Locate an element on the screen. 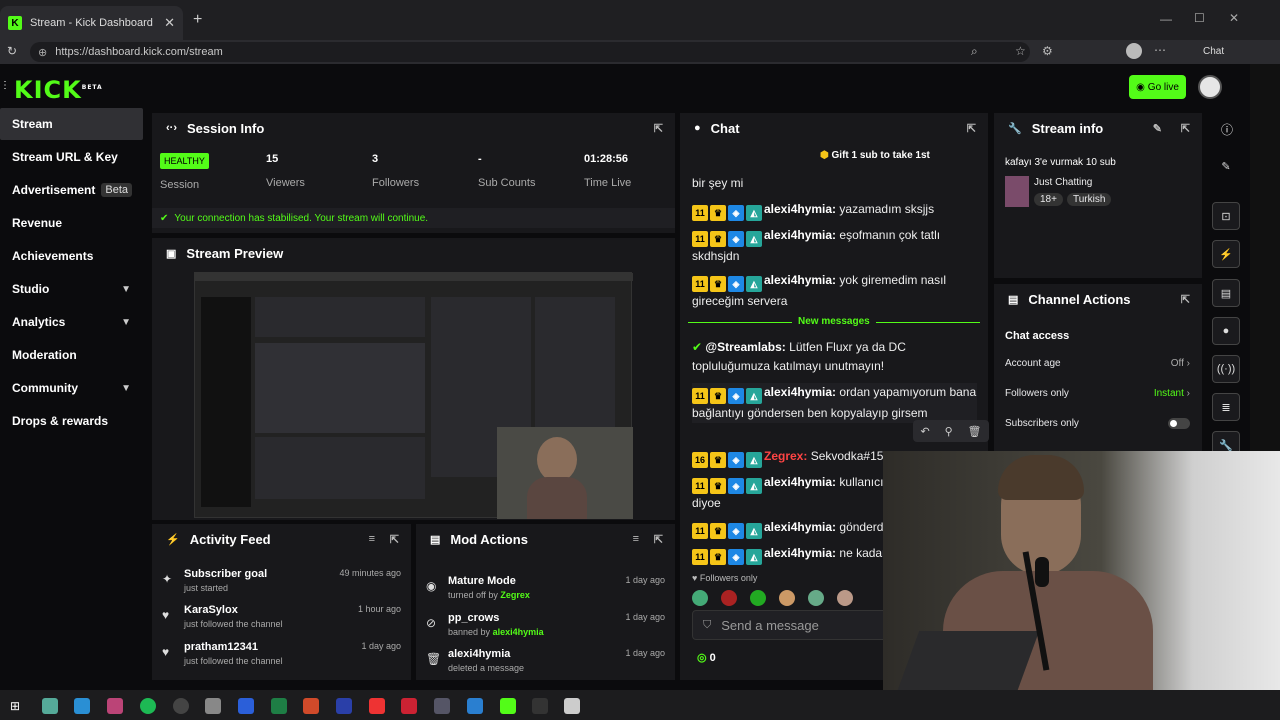  kick-logo: KICKBETA is located at coordinates (58, 90).